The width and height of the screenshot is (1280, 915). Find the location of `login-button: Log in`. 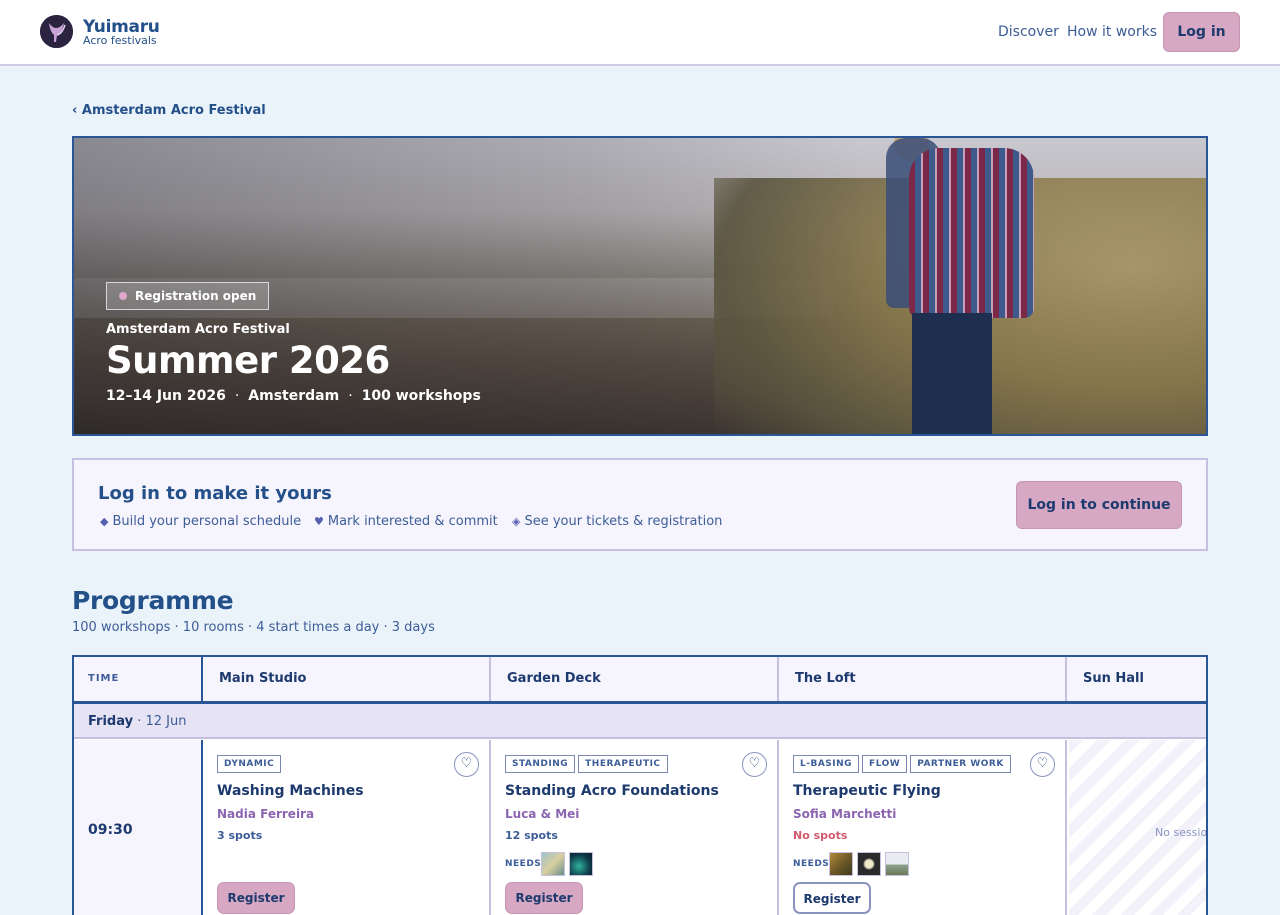

login-button: Log in is located at coordinates (1201, 32).